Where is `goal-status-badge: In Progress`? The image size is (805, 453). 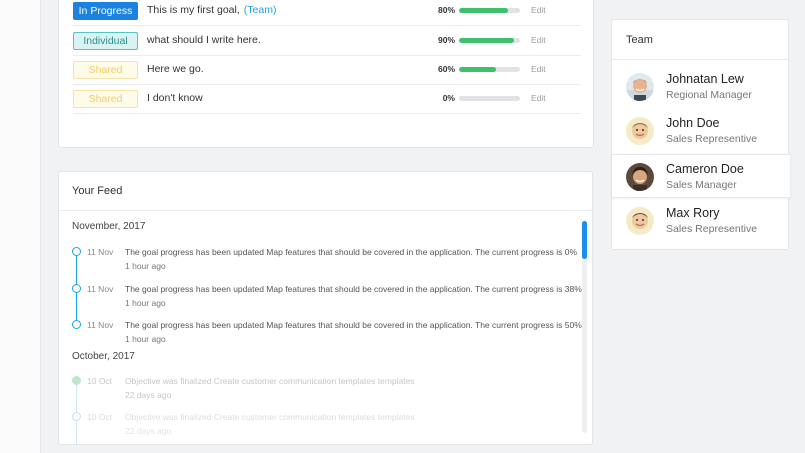
goal-status-badge: In Progress is located at coordinates (105, 11).